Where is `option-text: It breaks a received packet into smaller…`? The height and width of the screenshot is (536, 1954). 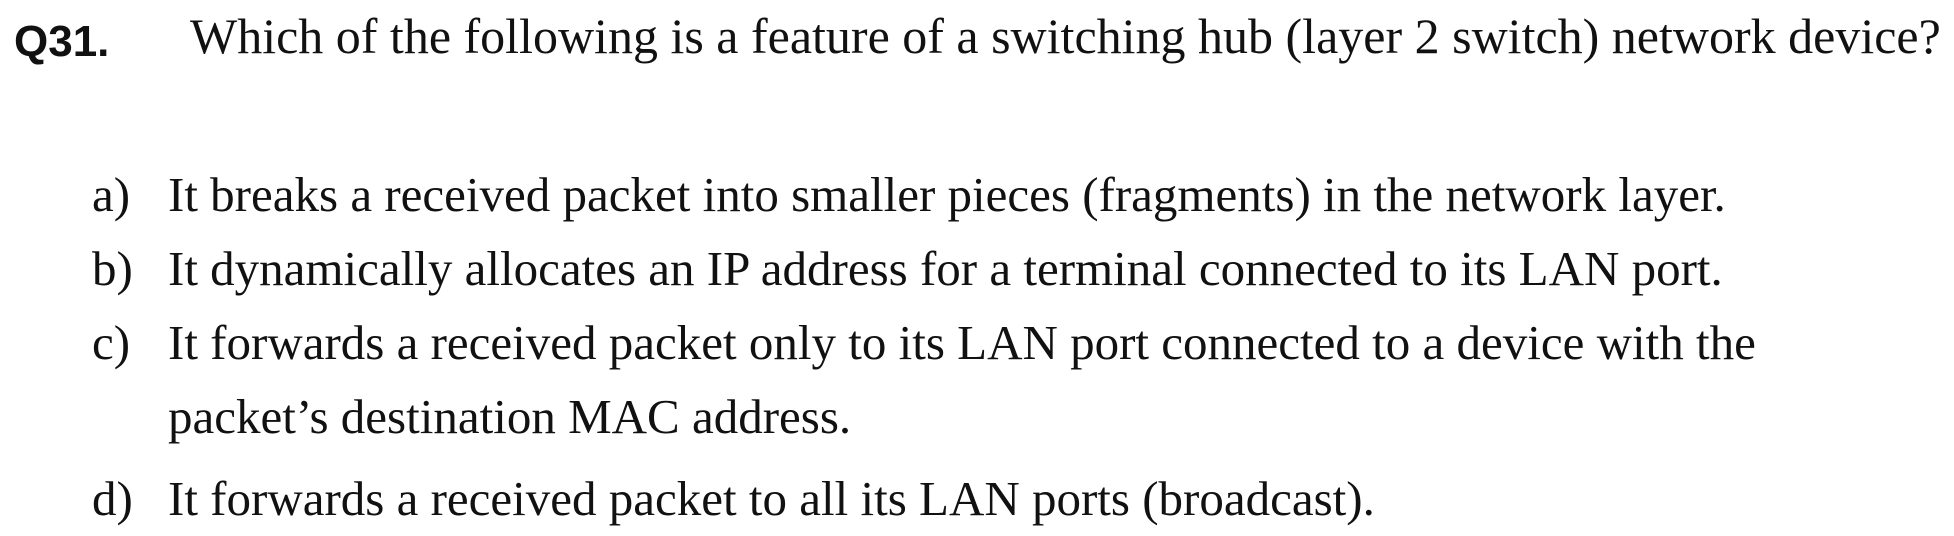
option-text: It breaks a received packet into smaller… is located at coordinates (947, 194).